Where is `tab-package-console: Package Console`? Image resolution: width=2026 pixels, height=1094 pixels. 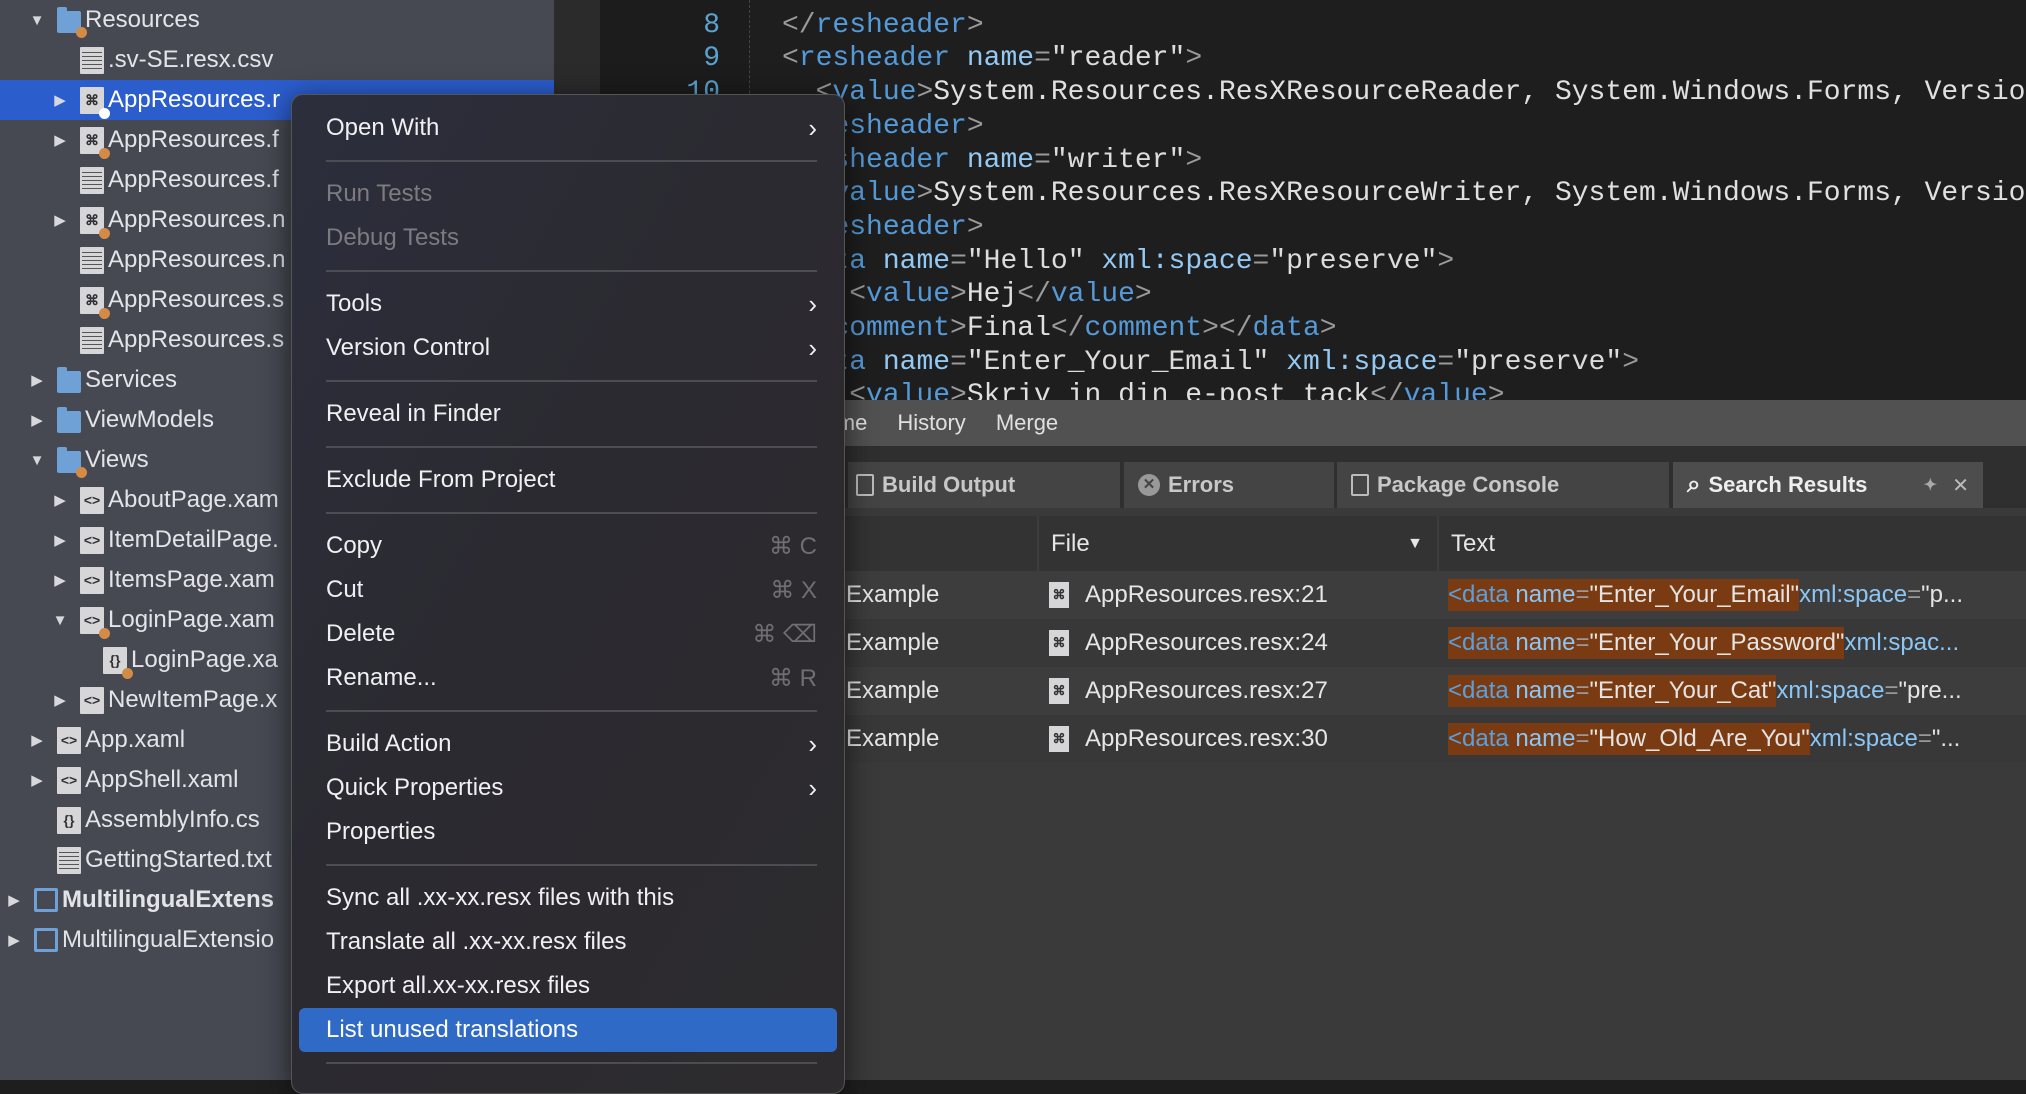 tab-package-console: Package Console is located at coordinates (1503, 485).